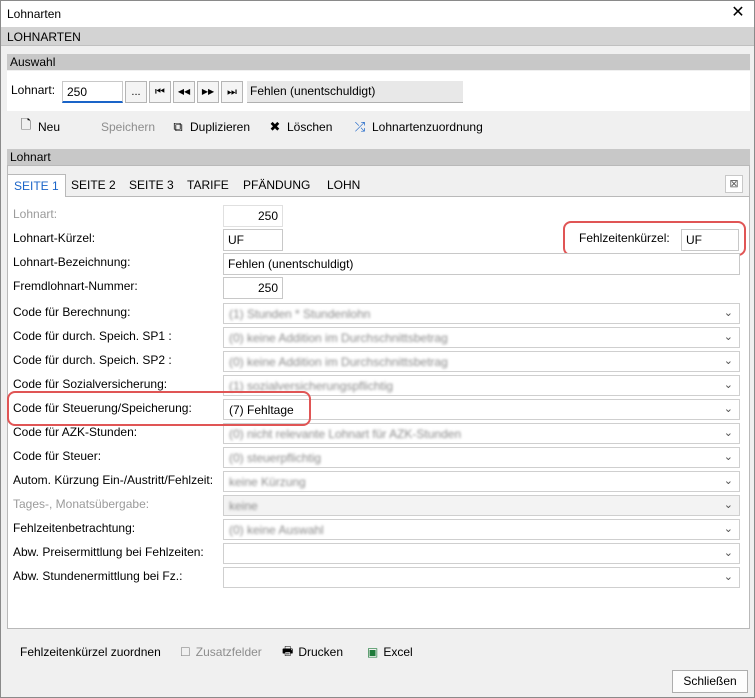 This screenshot has width=755, height=698. I want to click on combo-label: Code für durch. Speich. SP2 :, so click(92, 360).